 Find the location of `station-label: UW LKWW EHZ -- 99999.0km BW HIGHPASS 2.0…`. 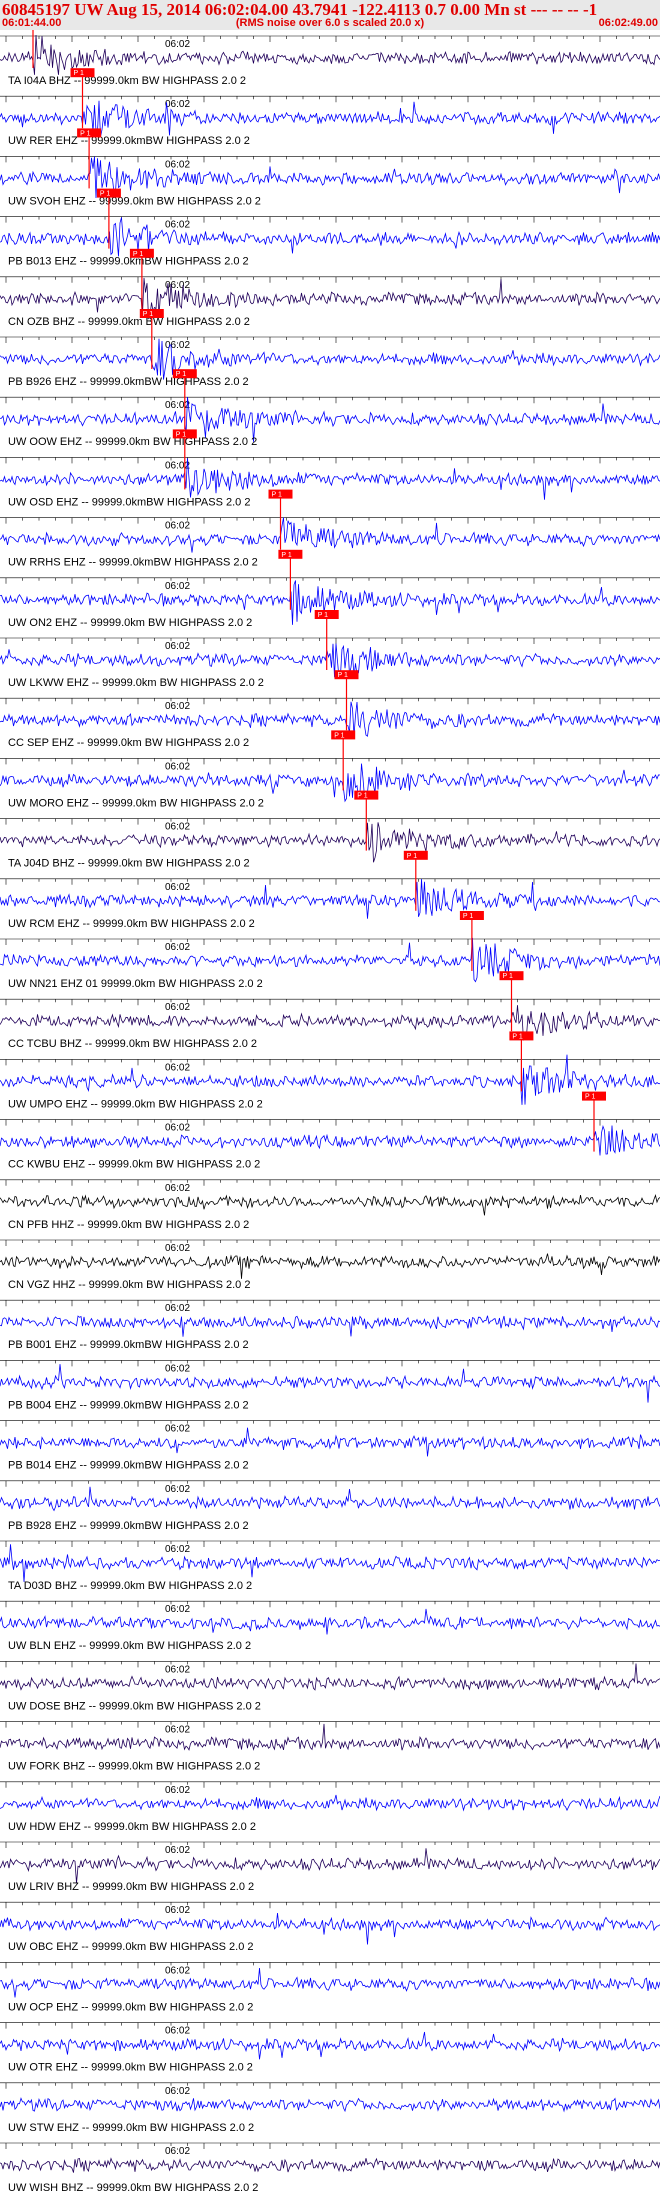

station-label: UW LKWW EHZ -- 99999.0km BW HIGHPASS 2.0… is located at coordinates (136, 683).